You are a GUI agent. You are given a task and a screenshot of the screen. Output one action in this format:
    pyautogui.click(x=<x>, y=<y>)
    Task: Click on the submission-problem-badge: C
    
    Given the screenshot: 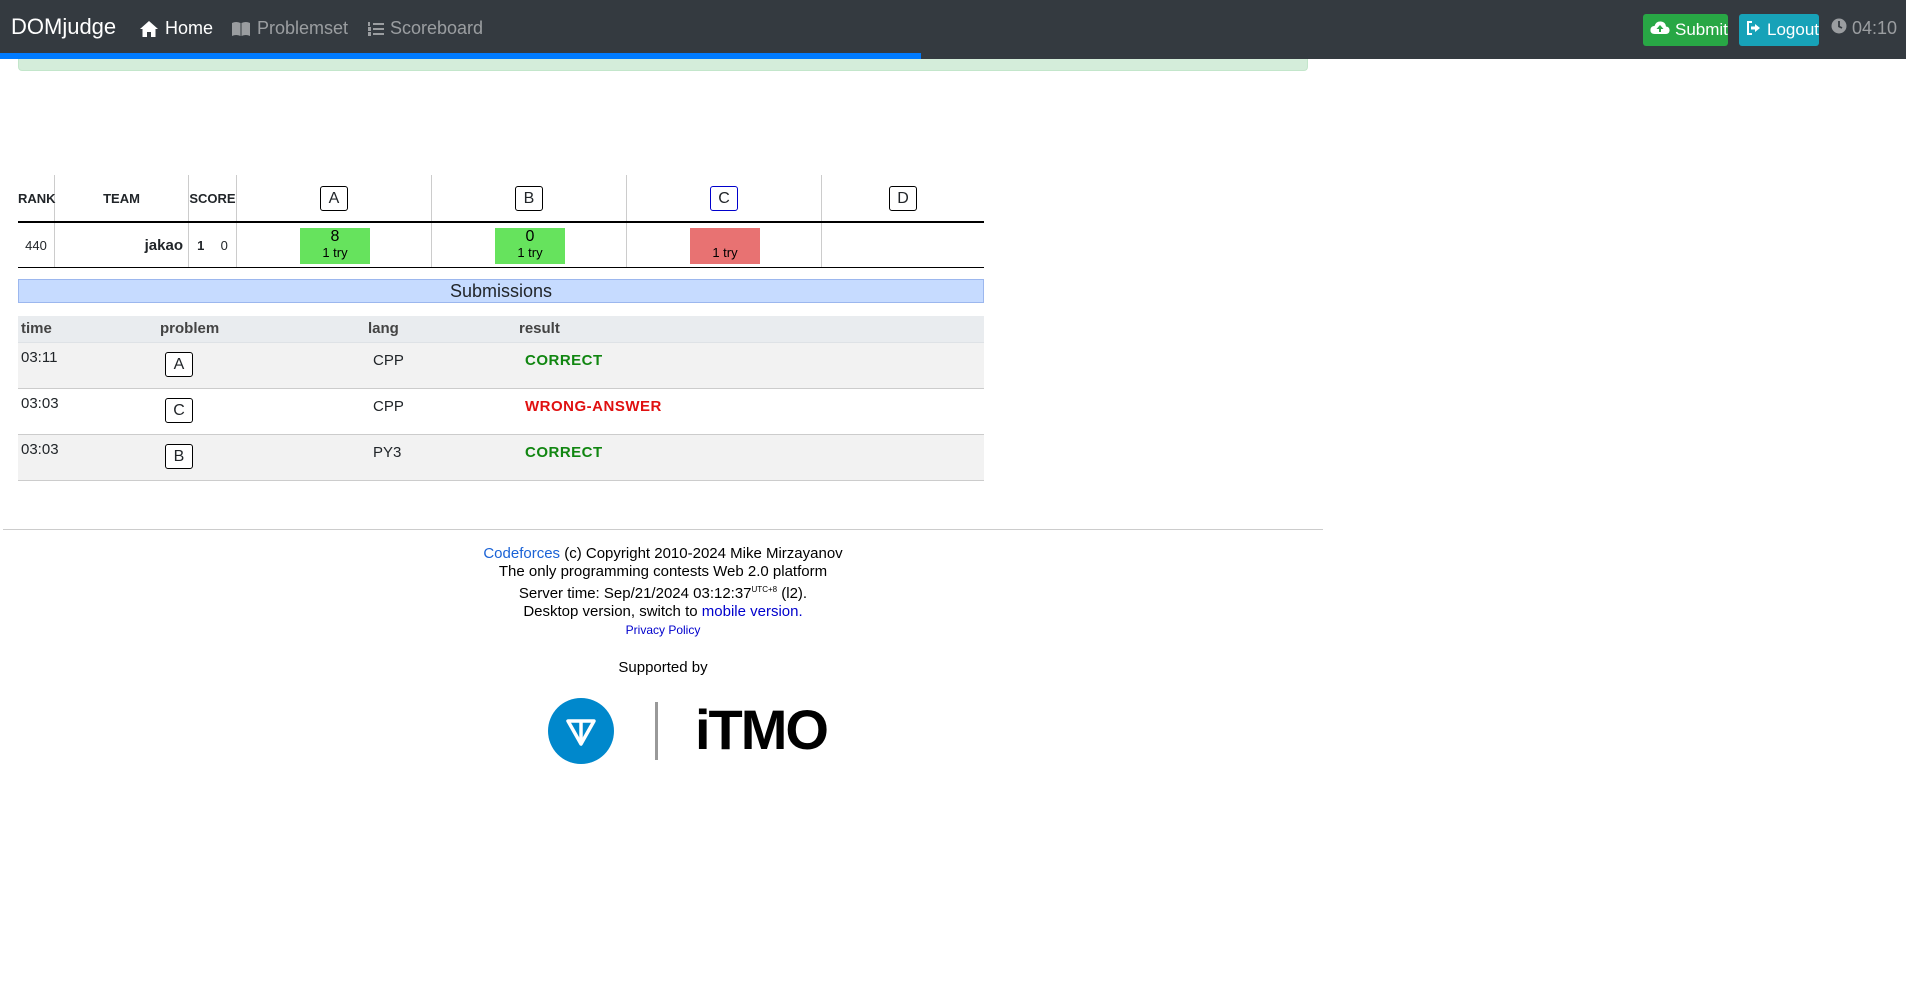 What is the action you would take?
    pyautogui.click(x=179, y=410)
    